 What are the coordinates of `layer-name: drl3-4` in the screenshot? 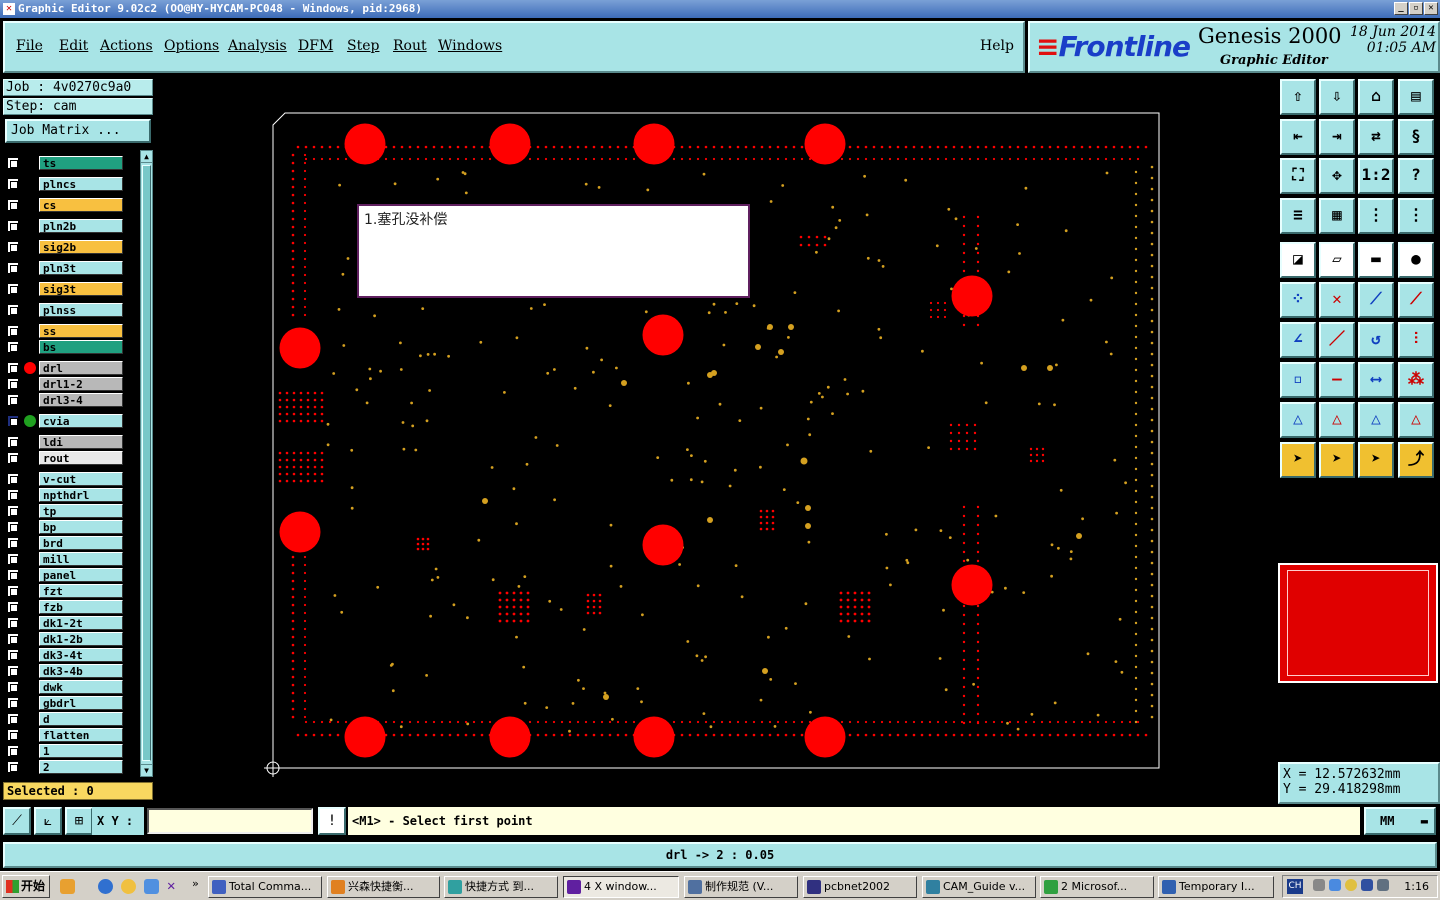 It's located at (81, 400).